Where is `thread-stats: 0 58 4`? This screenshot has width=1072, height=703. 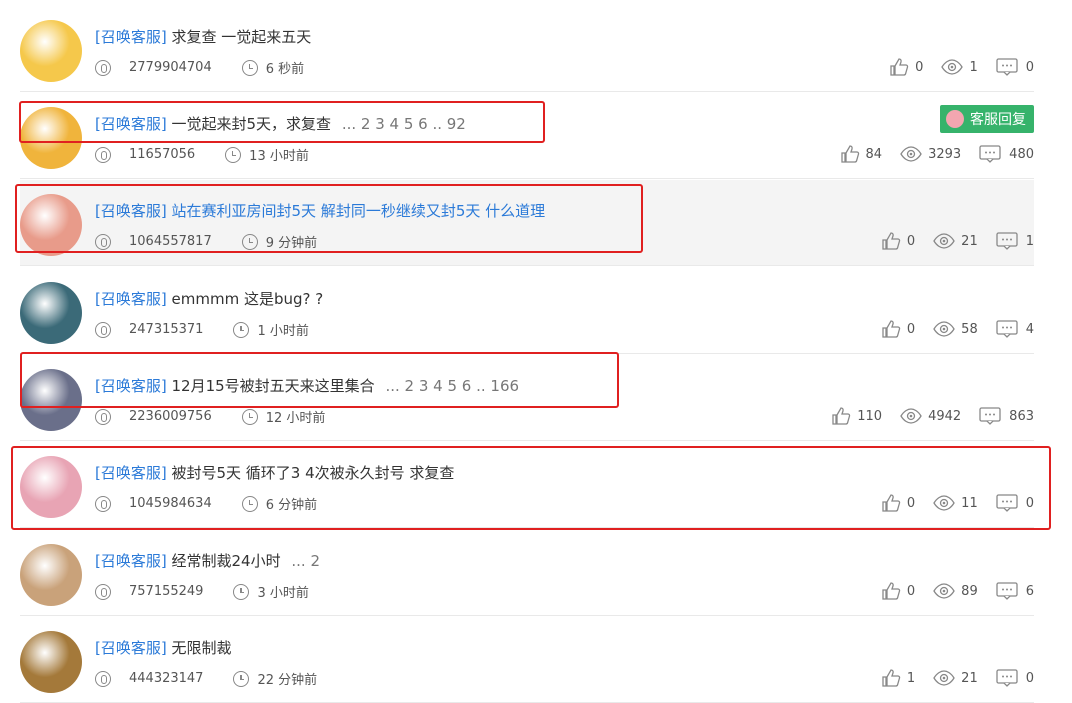
thread-stats: 0 58 4 is located at coordinates (957, 329).